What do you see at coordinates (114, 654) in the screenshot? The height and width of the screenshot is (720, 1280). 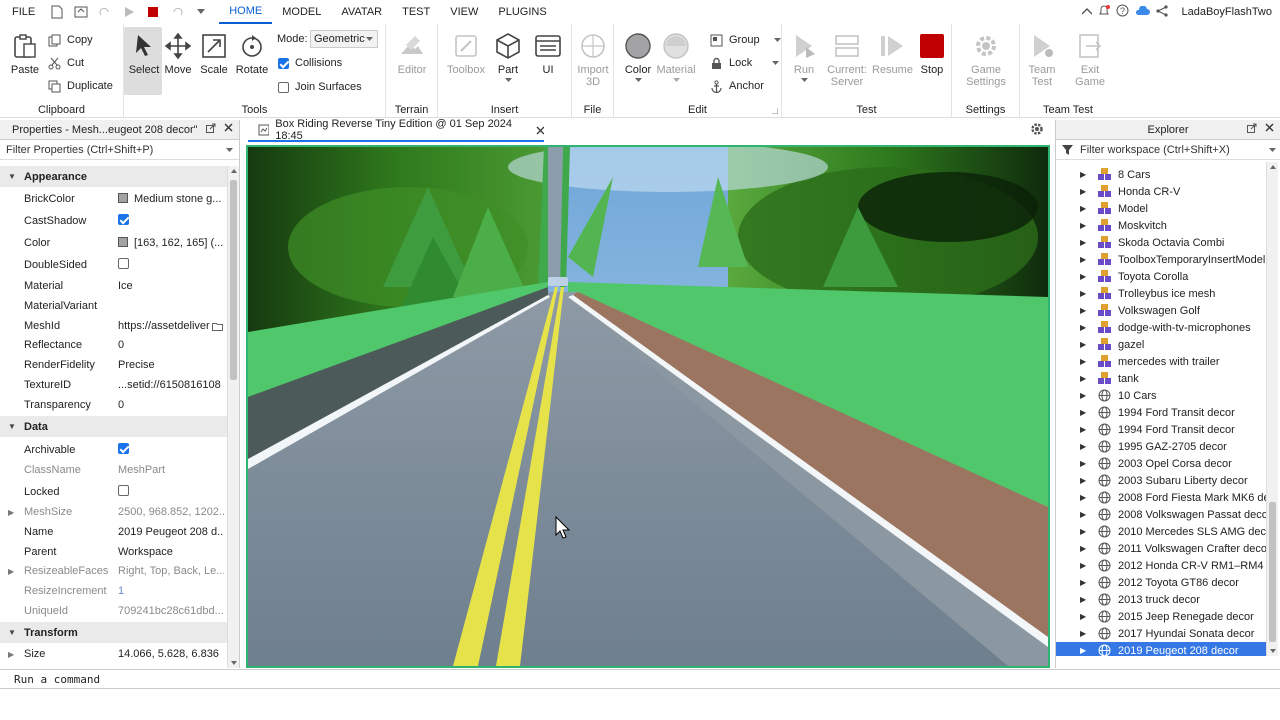 I see `prop-size: ▶ Size 14.066, 5.628, 6.836` at bounding box center [114, 654].